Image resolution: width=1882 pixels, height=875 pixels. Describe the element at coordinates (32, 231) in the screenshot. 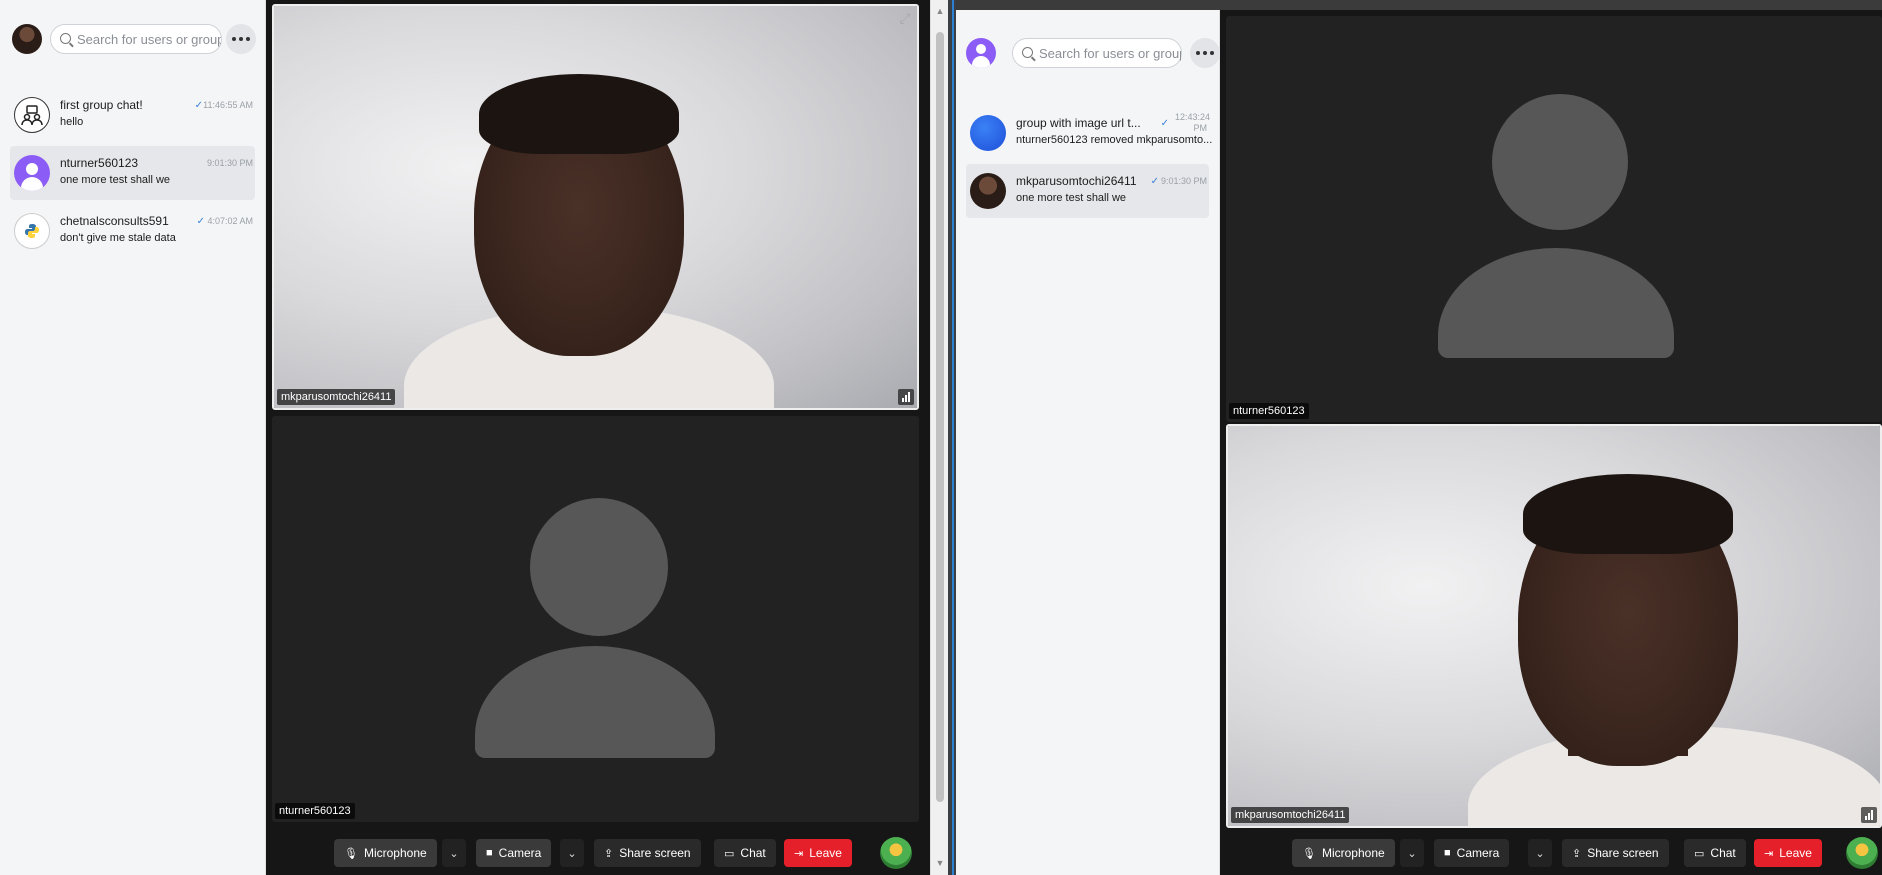

I see `python-logo-icon` at that location.